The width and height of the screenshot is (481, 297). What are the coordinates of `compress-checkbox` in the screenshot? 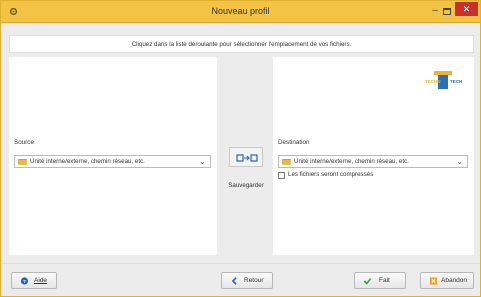 It's located at (281, 175).